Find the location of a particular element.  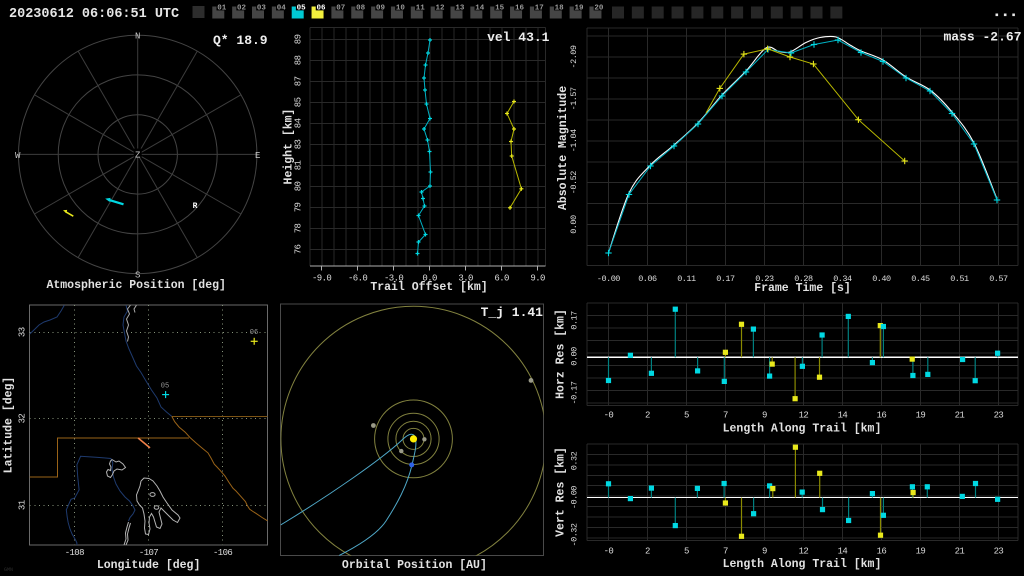

svg-text: Frame Time [s] is located at coordinates (802, 288).